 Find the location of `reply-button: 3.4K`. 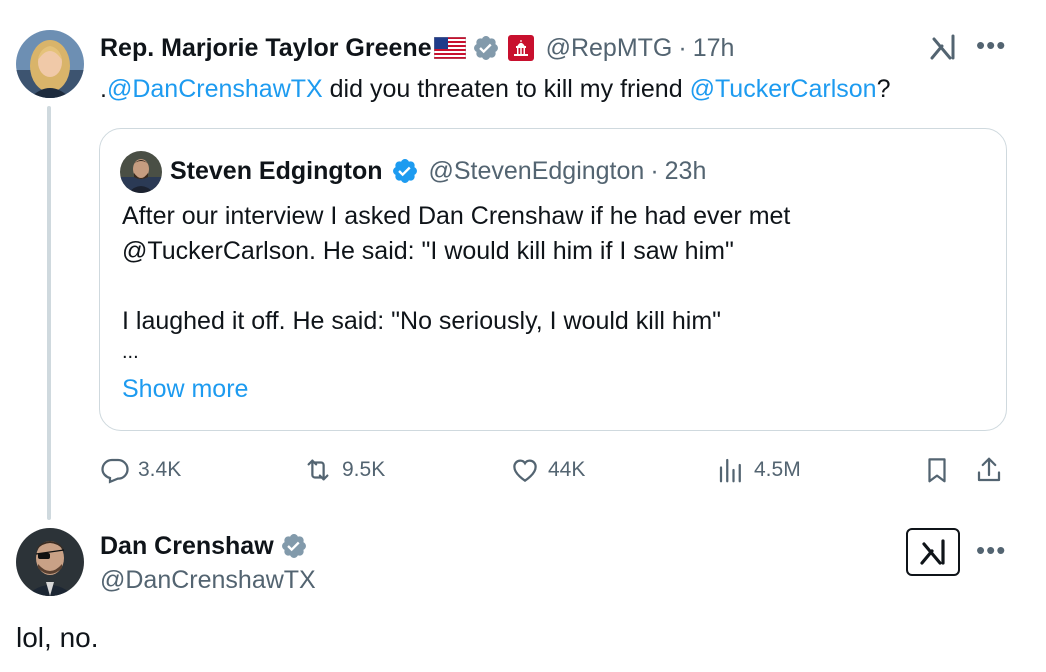

reply-button: 3.4K is located at coordinates (140, 470).